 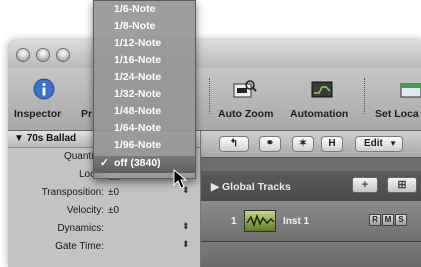 I want to click on menu-item: 1/16-Note, so click(x=144, y=61).